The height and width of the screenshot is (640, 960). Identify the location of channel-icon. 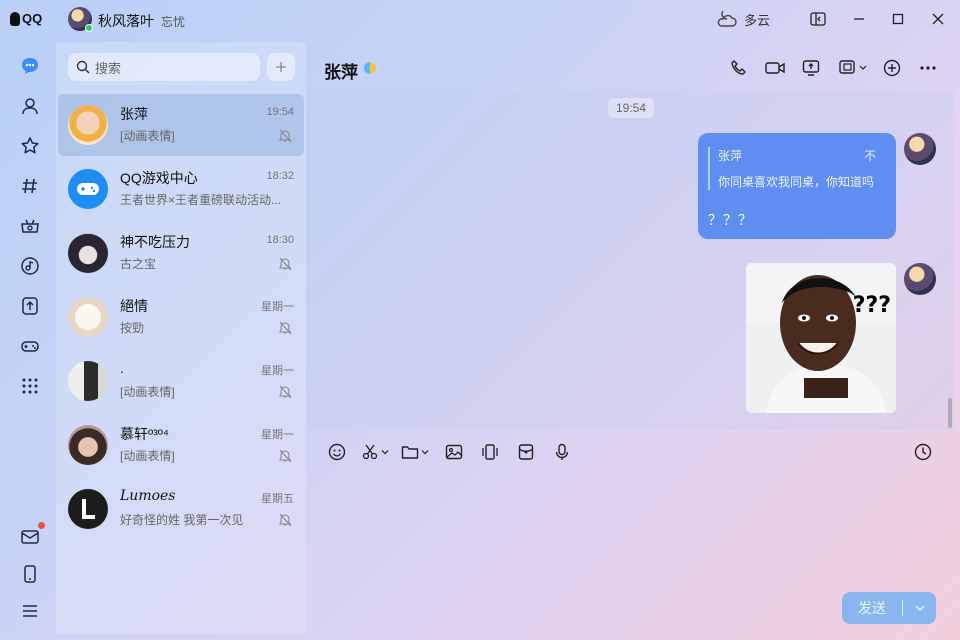
(30, 186).